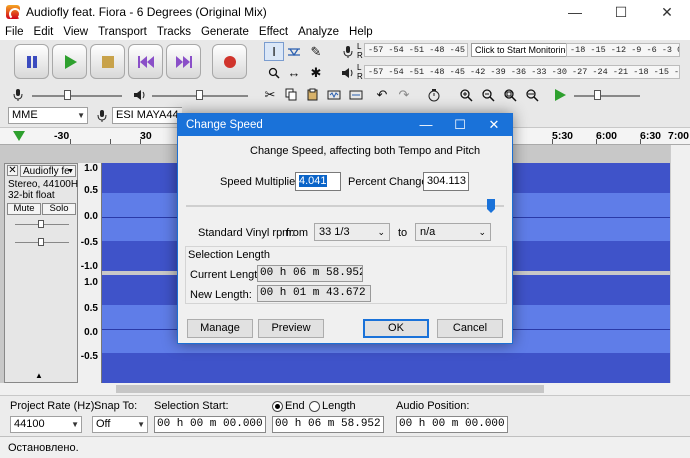  What do you see at coordinates (348, 72) in the screenshot?
I see `speaker-icon` at bounding box center [348, 72].